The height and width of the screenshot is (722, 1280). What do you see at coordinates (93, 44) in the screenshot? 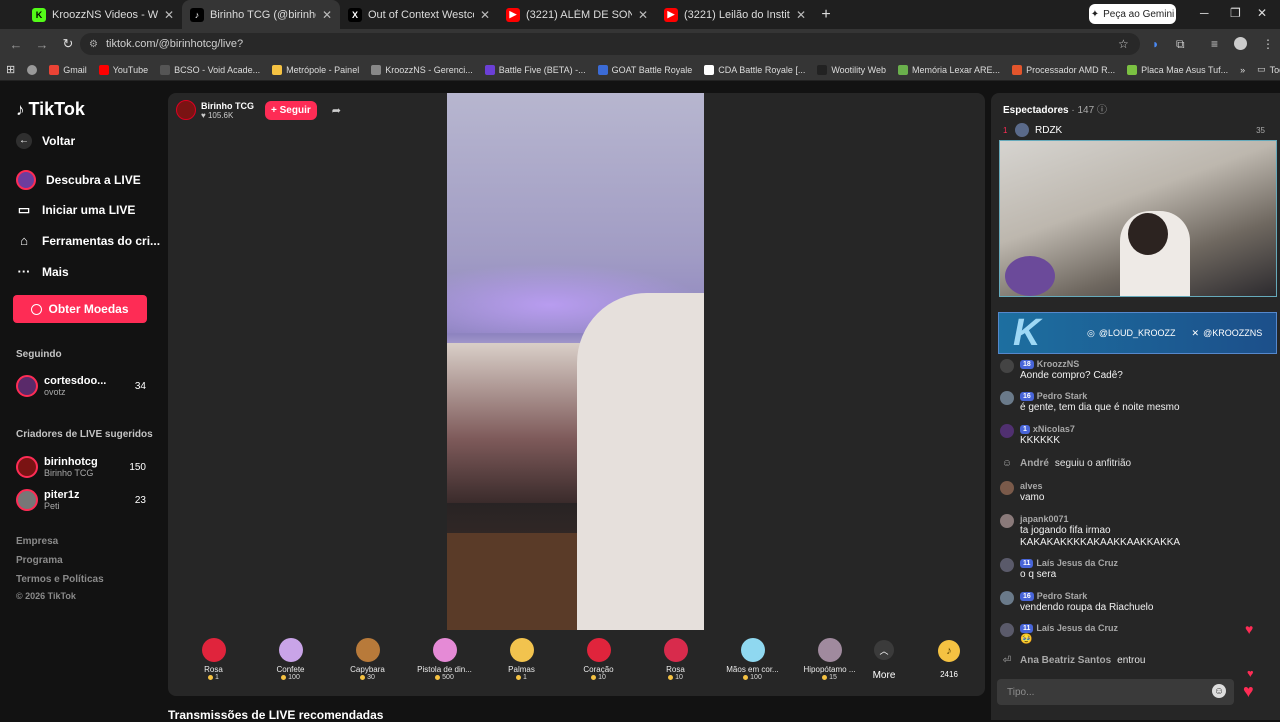
I see `site-info-icon: ⚙` at bounding box center [93, 44].